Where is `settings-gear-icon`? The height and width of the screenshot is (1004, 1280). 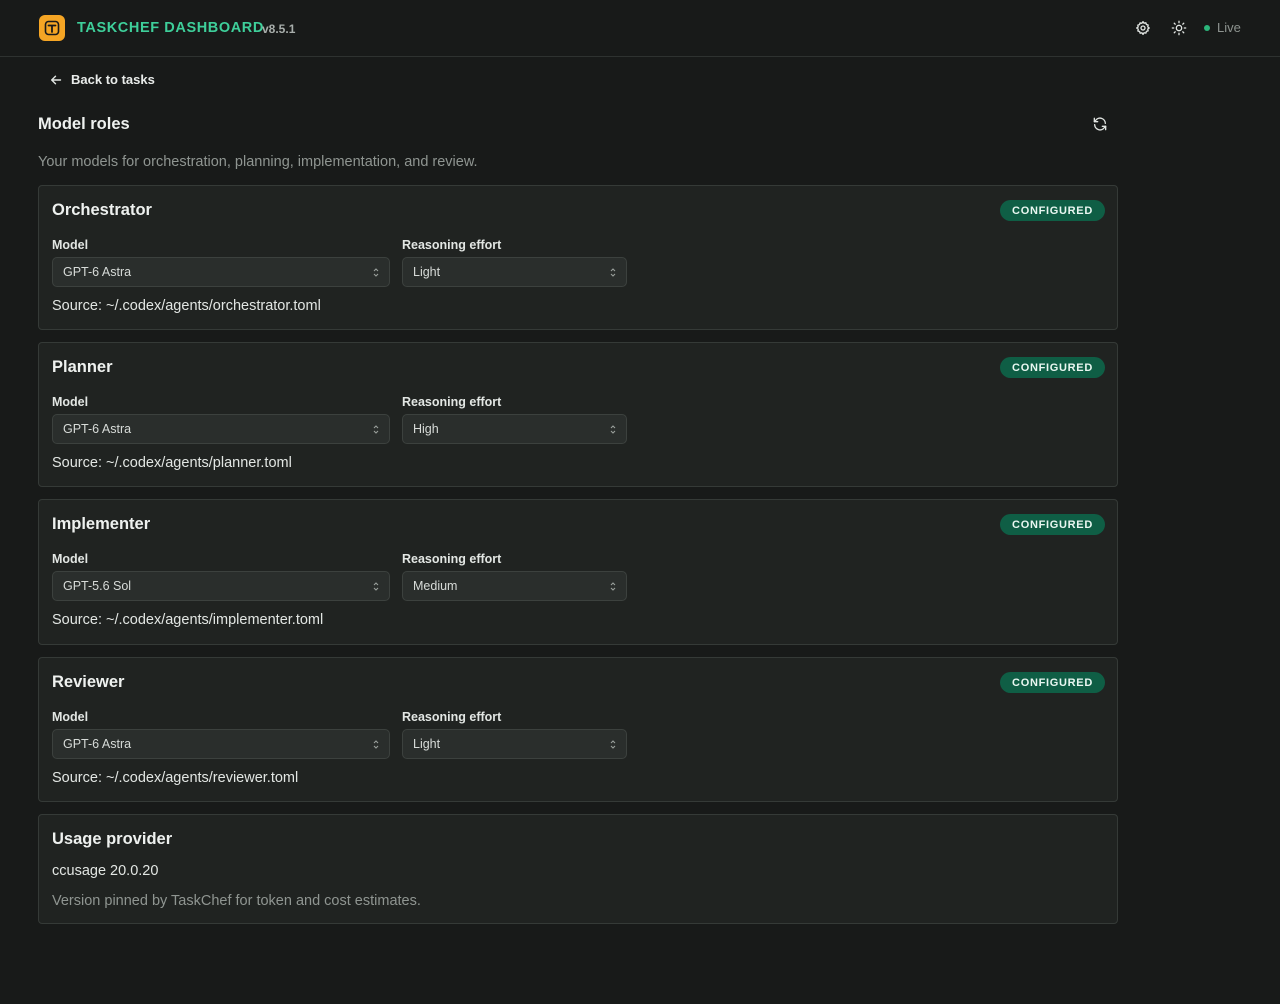 settings-gear-icon is located at coordinates (1143, 28).